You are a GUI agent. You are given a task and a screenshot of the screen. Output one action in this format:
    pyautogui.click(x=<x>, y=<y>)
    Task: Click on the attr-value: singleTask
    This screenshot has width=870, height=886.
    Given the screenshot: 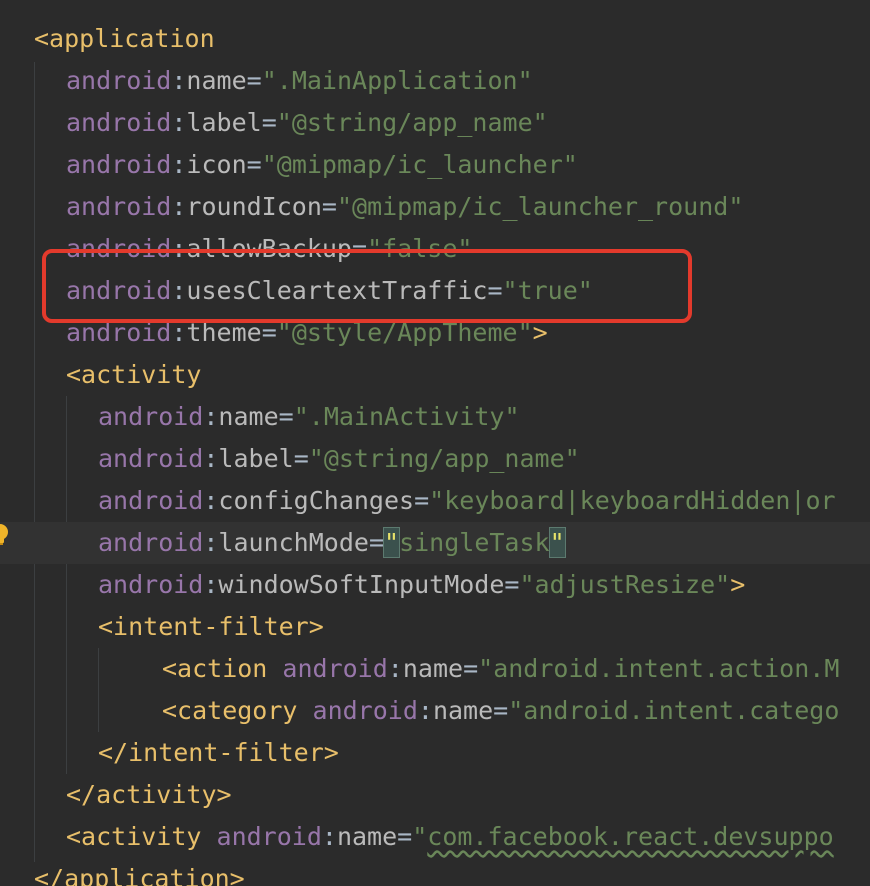 What is the action you would take?
    pyautogui.click(x=474, y=542)
    